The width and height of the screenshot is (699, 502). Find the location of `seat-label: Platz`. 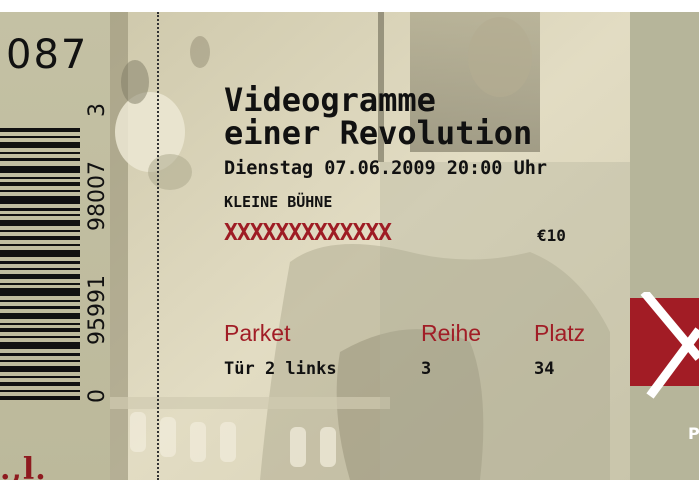

seat-label: Platz is located at coordinates (560, 333).